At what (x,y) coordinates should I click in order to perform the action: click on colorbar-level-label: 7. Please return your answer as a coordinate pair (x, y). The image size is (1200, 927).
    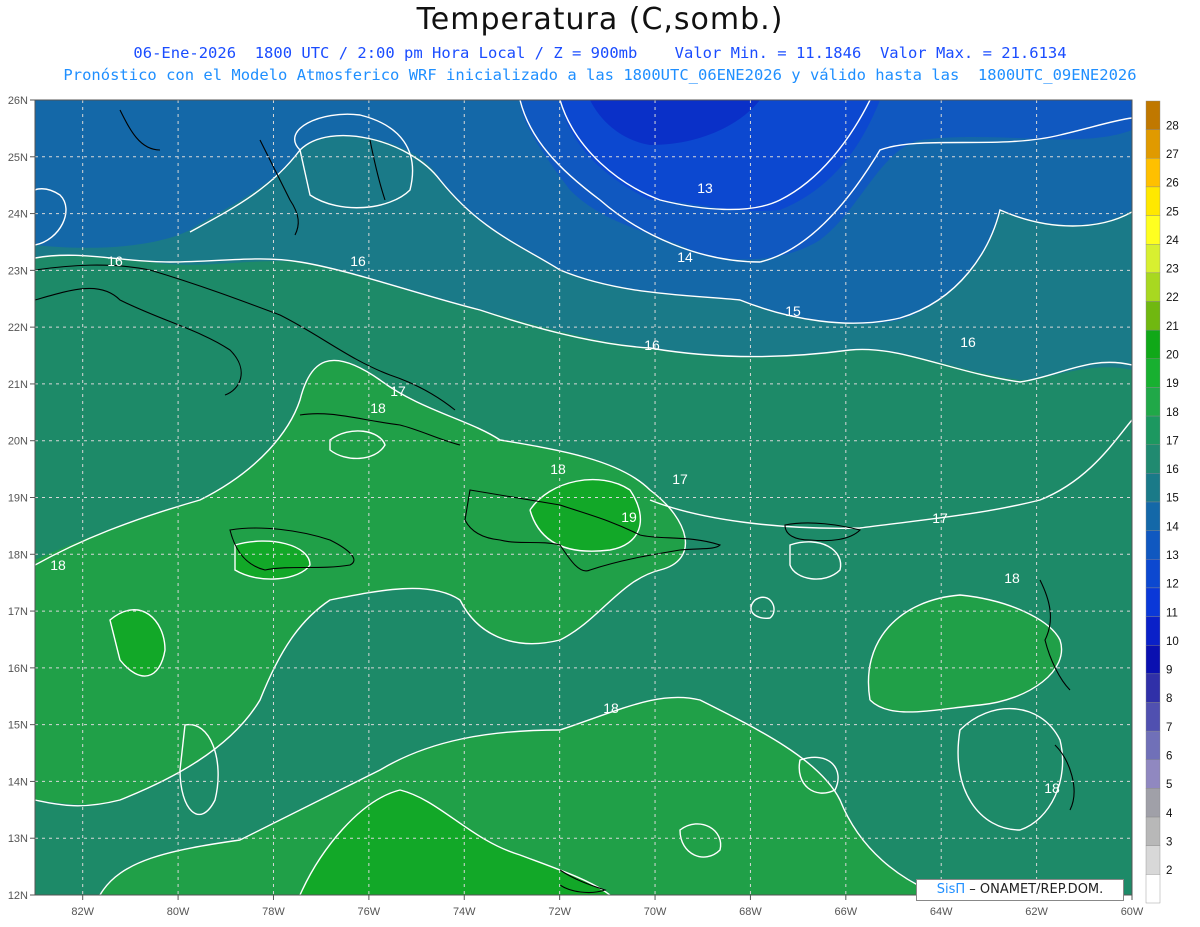
    Looking at the image, I should click on (1169, 728).